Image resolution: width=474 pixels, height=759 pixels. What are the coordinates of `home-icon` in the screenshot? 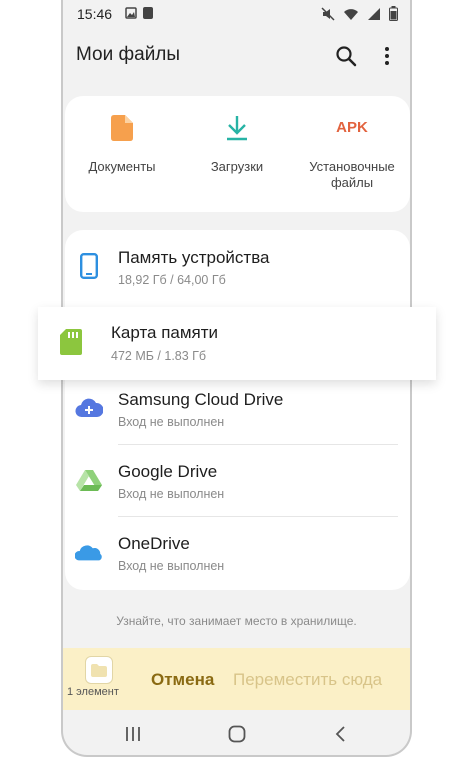 It's located at (237, 734).